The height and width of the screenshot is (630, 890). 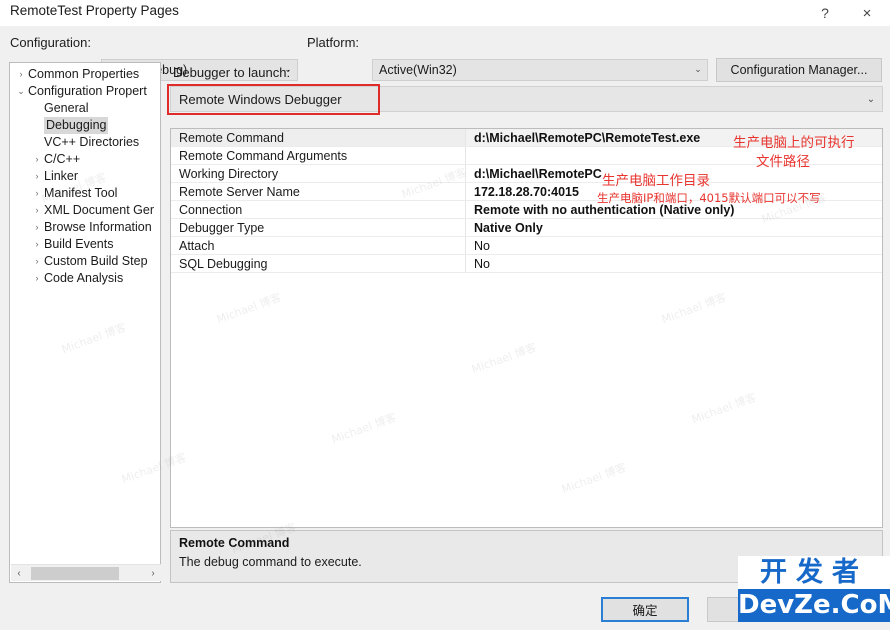 I want to click on platform-value: Active(Win32), so click(x=418, y=70).